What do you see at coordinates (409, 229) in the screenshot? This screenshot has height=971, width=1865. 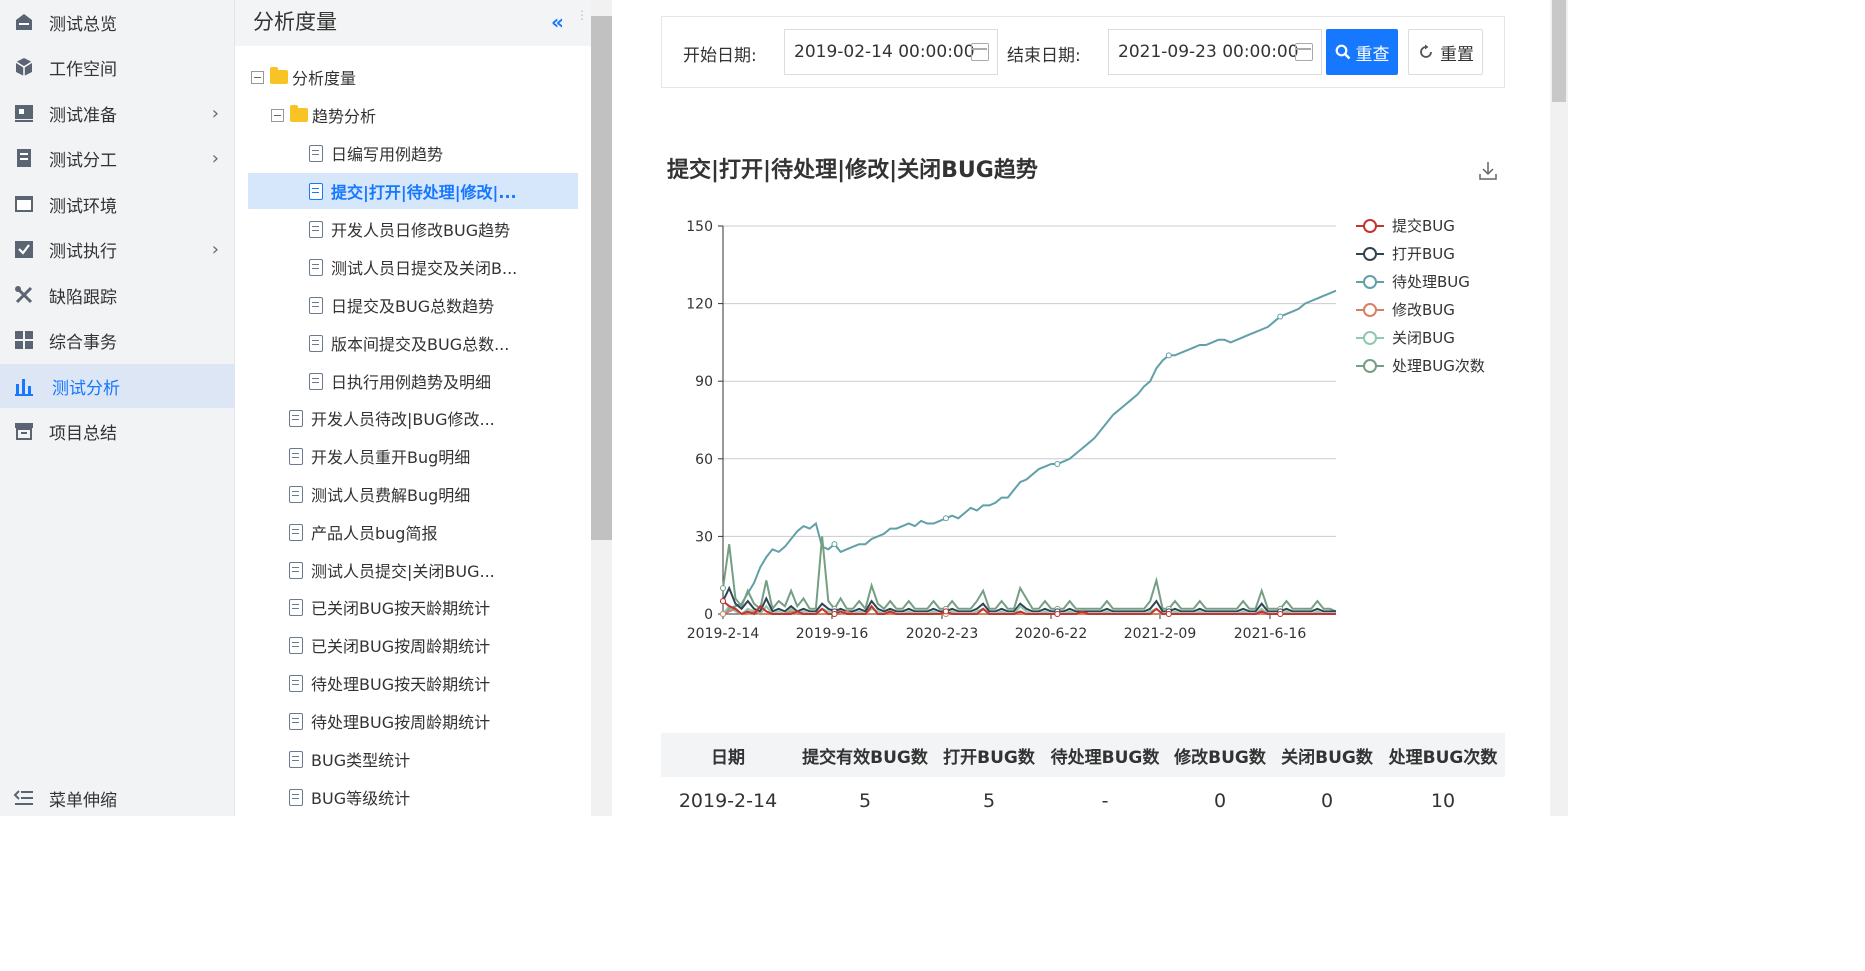 I see `tree-leaf: 开发人员日修改BUG趋势` at bounding box center [409, 229].